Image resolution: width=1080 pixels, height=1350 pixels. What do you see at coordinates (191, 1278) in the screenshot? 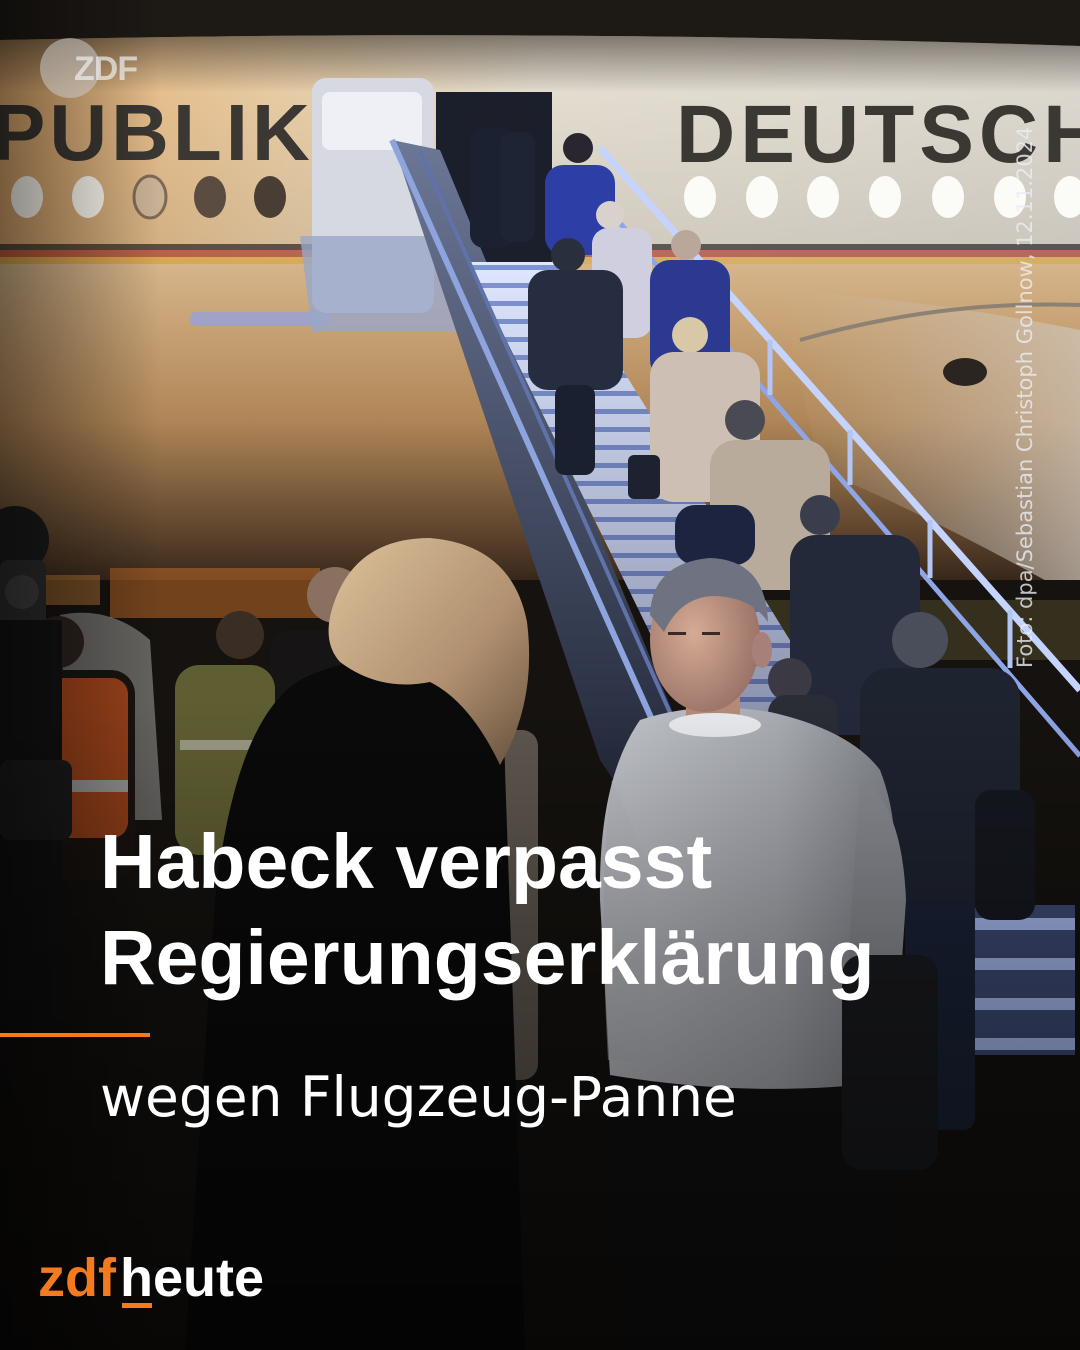
I see `zdfheute-logo-heute: heute` at bounding box center [191, 1278].